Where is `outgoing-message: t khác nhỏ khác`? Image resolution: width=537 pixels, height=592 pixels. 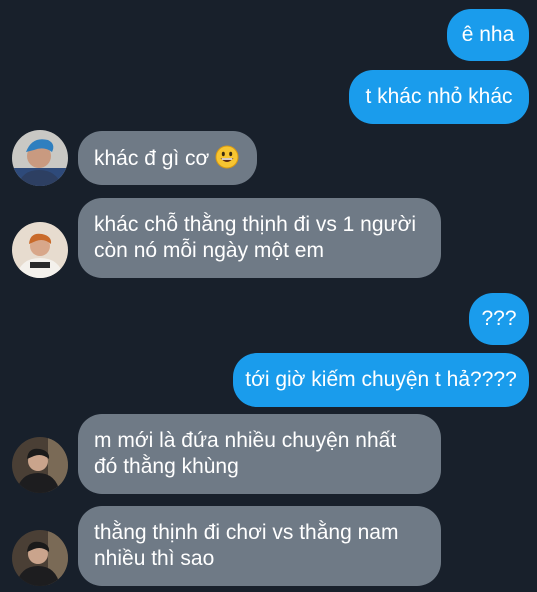
outgoing-message: t khác nhỏ khác is located at coordinates (439, 97).